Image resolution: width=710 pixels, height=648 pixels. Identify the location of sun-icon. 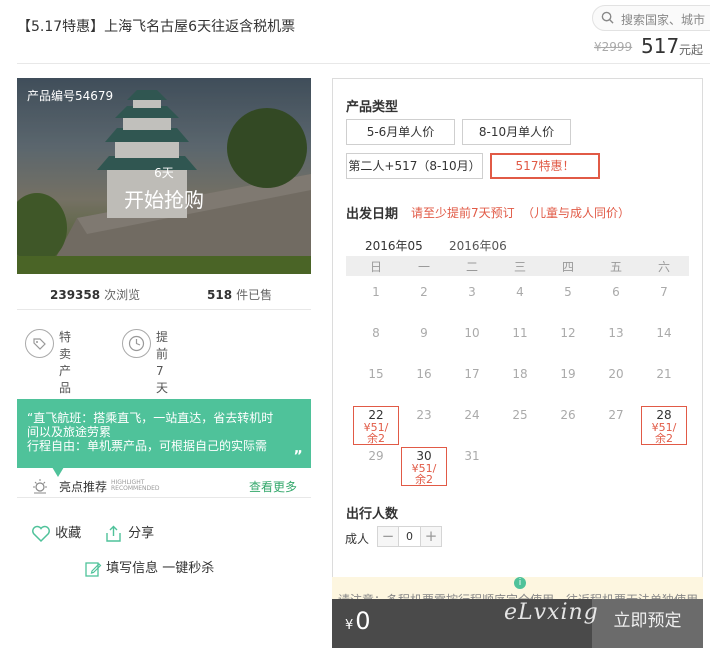
(40, 486).